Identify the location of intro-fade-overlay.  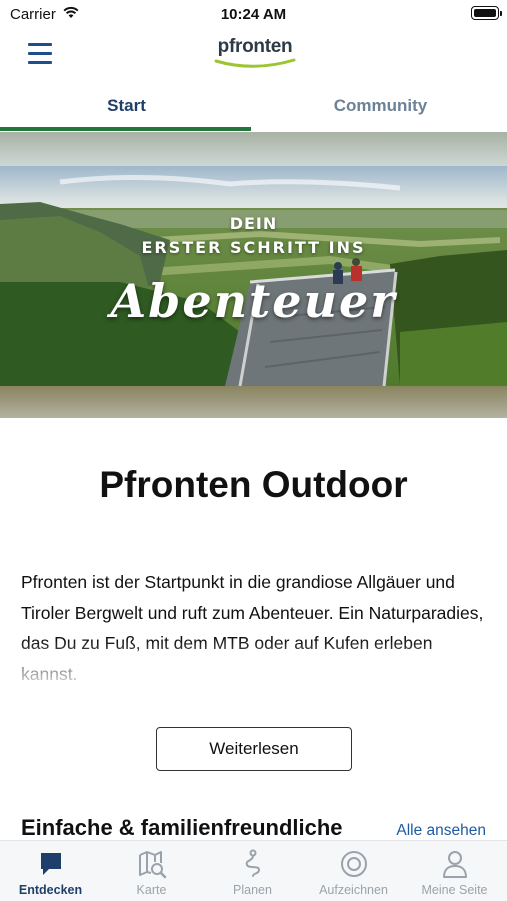
(253, 665).